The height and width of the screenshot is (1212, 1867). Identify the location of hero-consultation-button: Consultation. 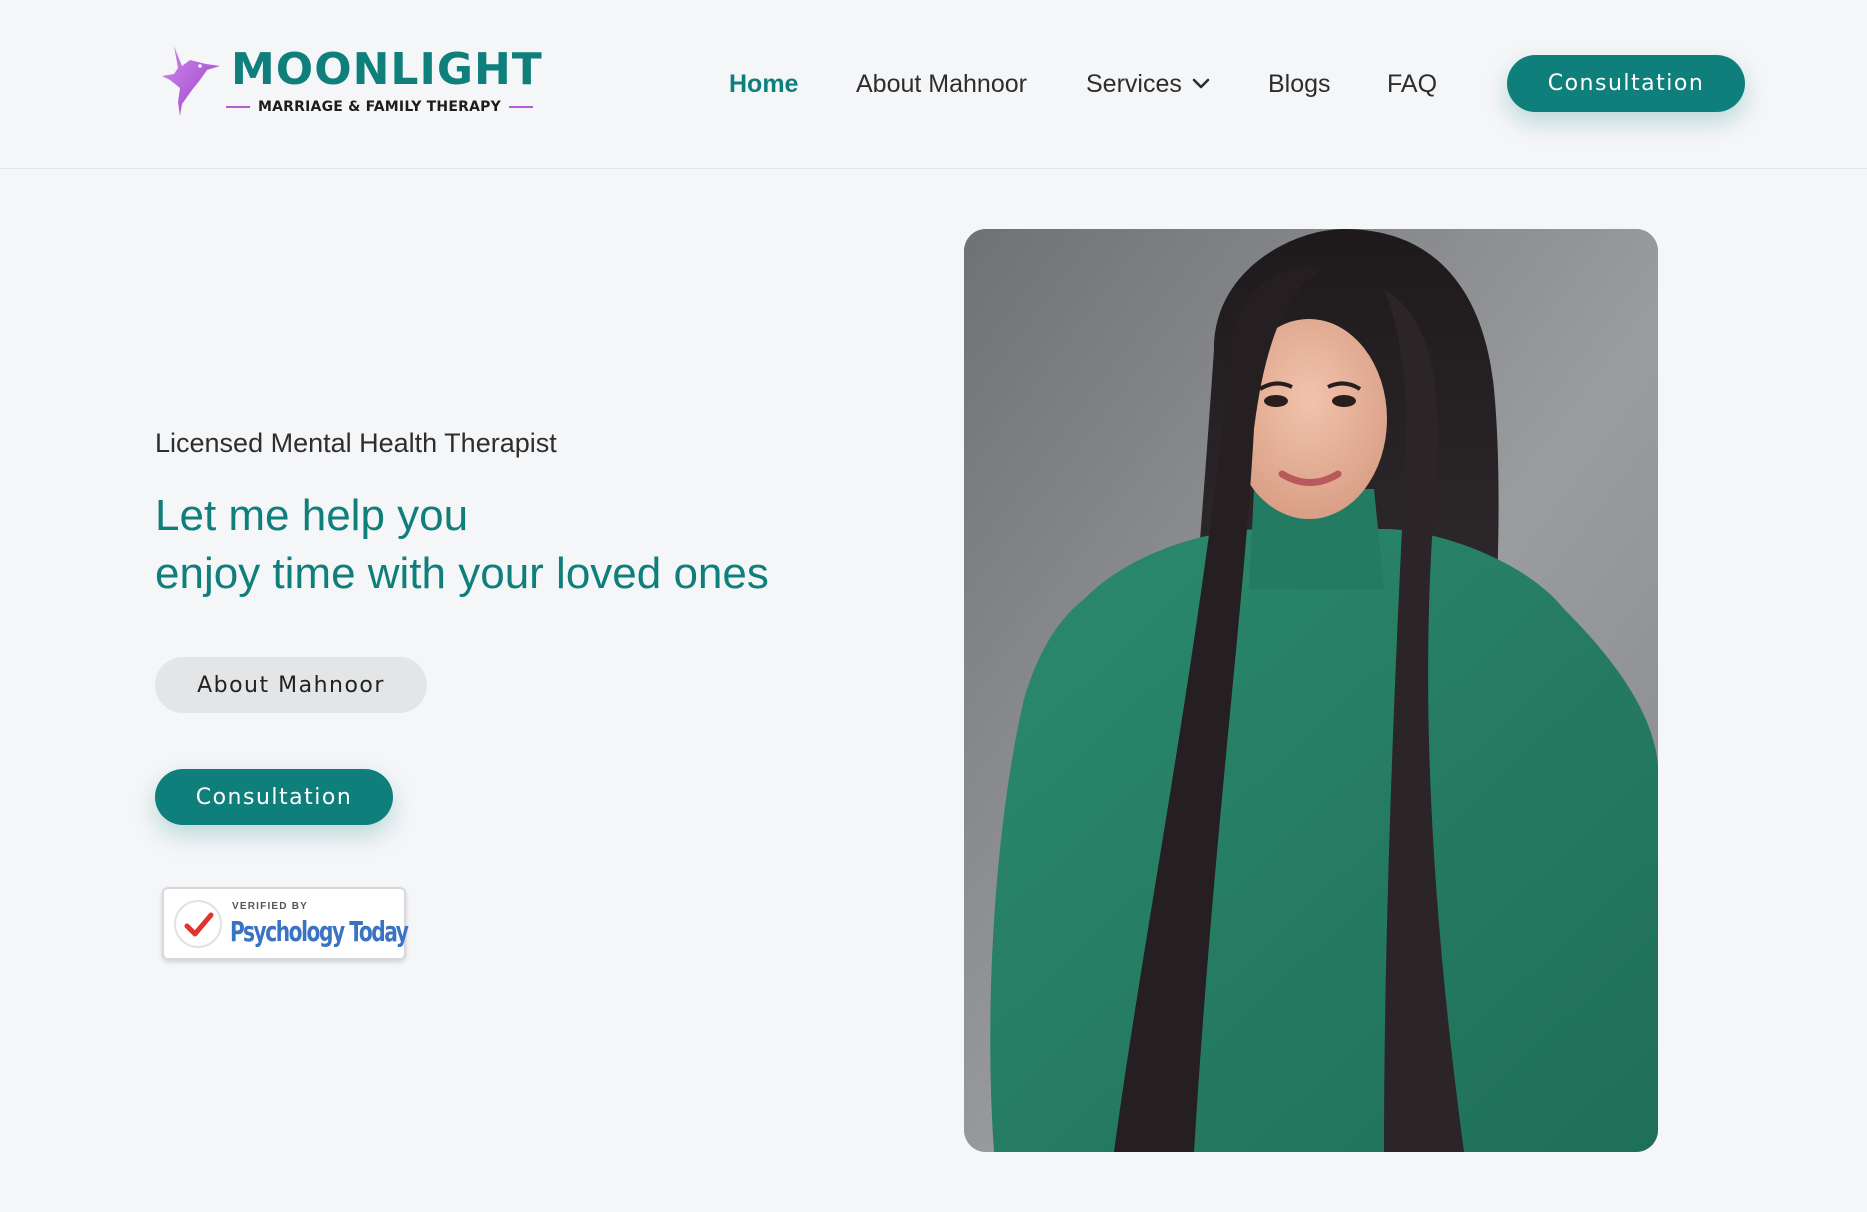
(274, 797).